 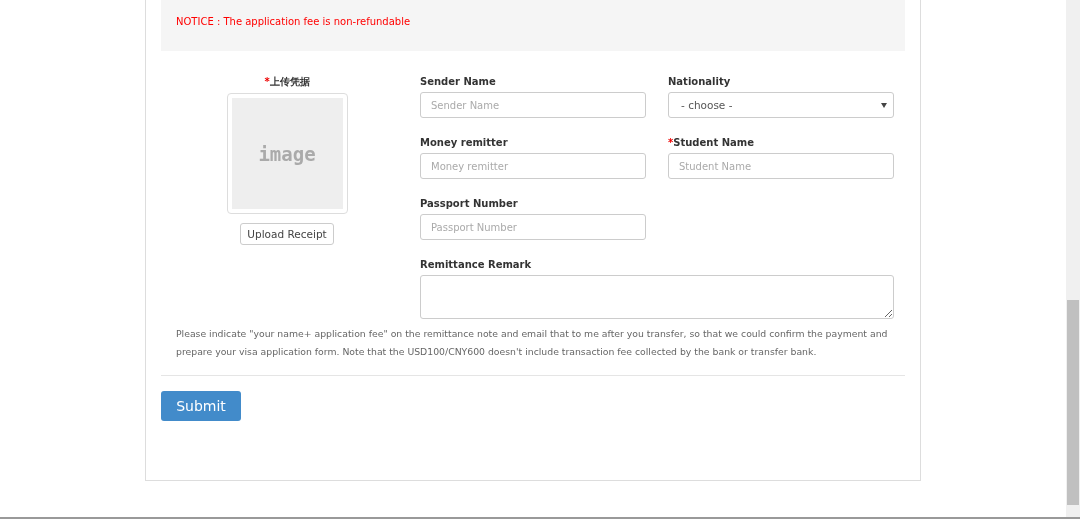 I want to click on upload-label: *上传凭据, so click(x=287, y=82).